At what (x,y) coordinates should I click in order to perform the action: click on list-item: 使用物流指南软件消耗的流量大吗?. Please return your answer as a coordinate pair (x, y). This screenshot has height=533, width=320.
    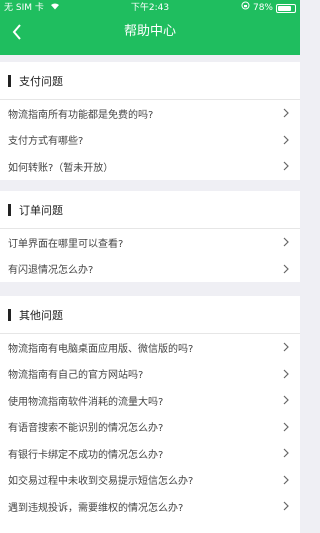
    Looking at the image, I should click on (150, 400).